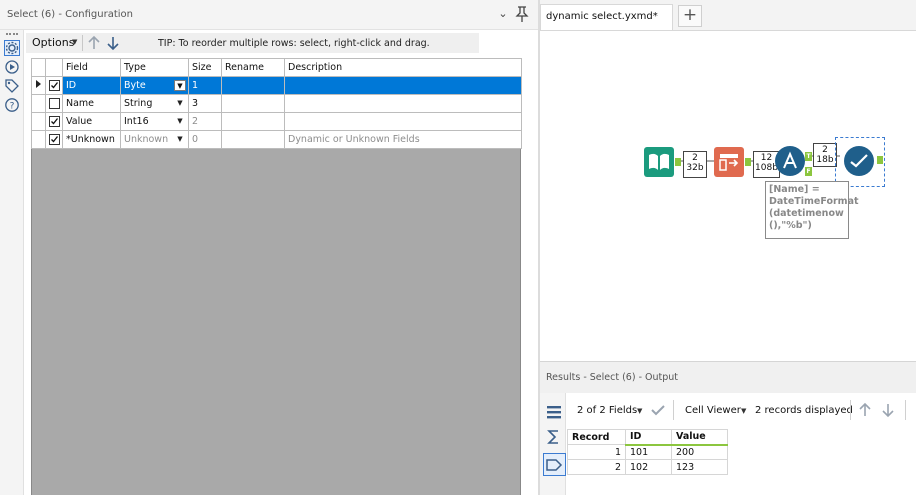  I want to click on field-size-cell: 1, so click(205, 85).